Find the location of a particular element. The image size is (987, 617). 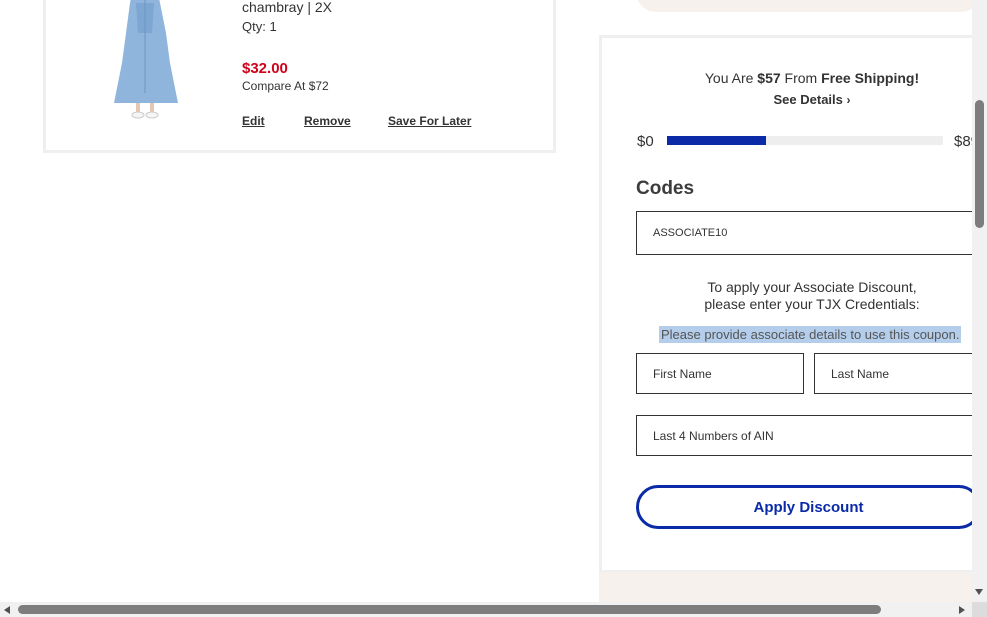

free-shipping-label: Free Shipping! is located at coordinates (870, 78).